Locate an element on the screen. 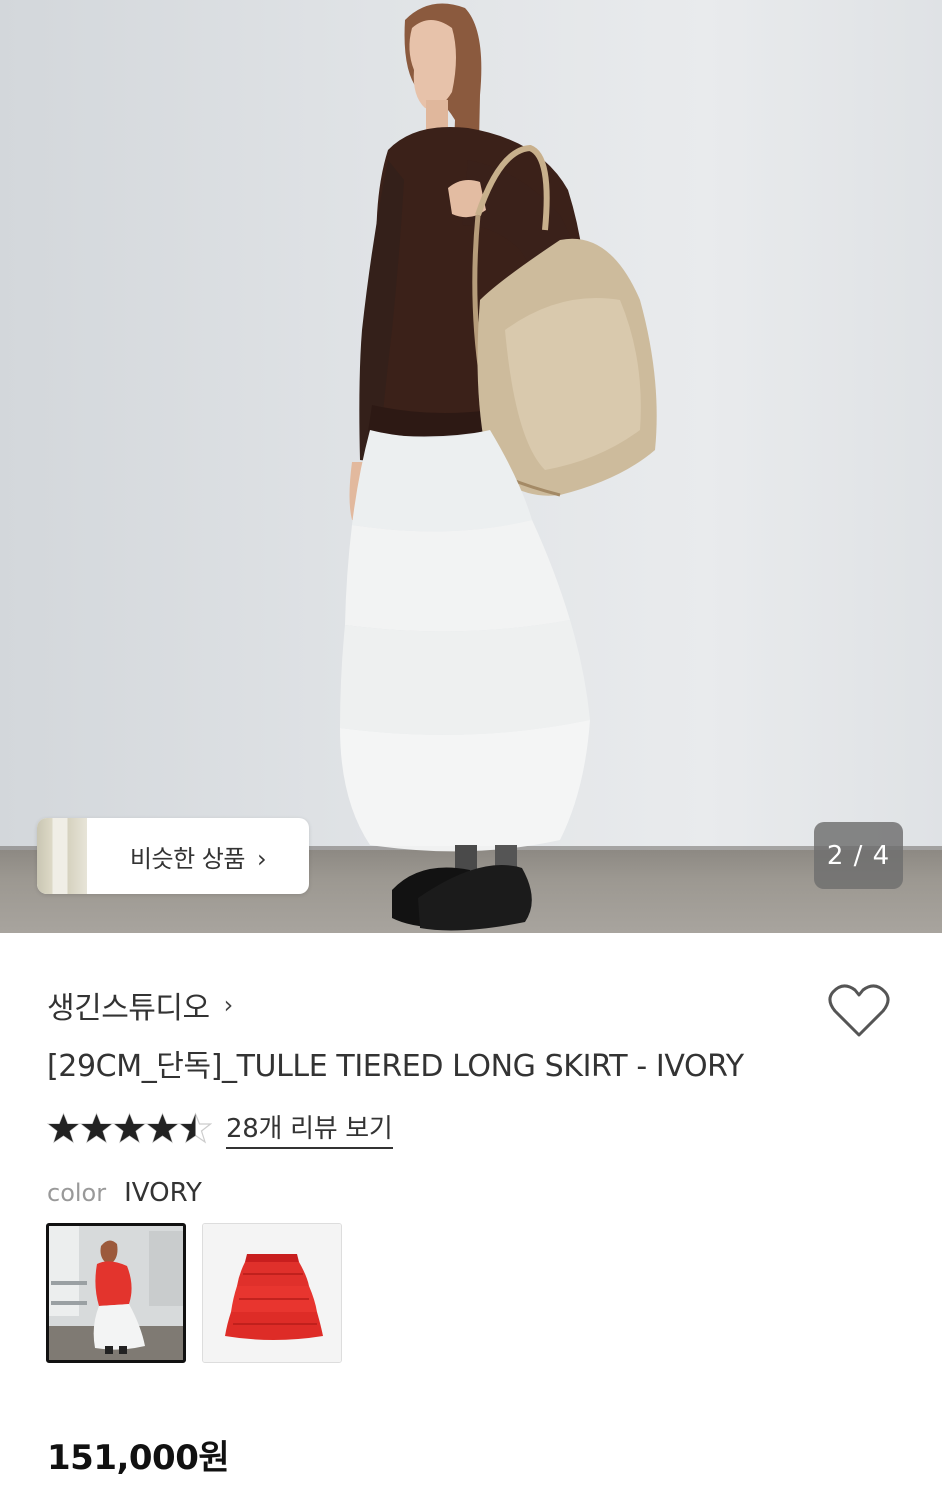 This screenshot has width=942, height=1500. wishlist-button is located at coordinates (859, 1011).